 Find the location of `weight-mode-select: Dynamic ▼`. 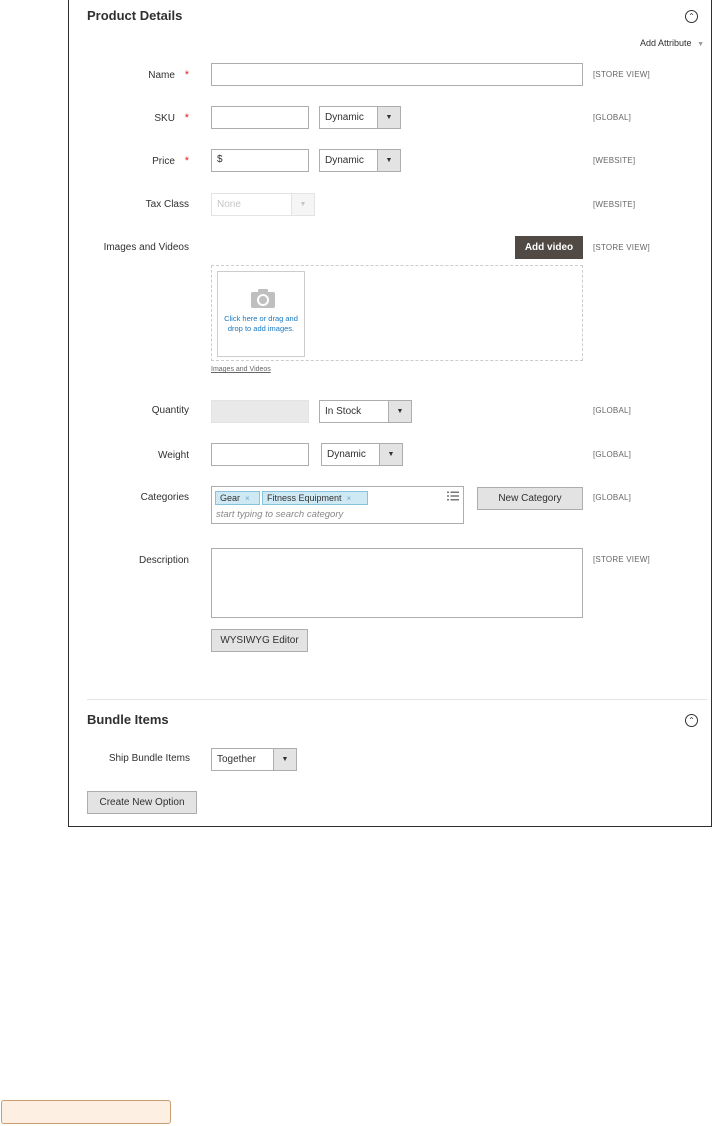

weight-mode-select: Dynamic ▼ is located at coordinates (362, 454).